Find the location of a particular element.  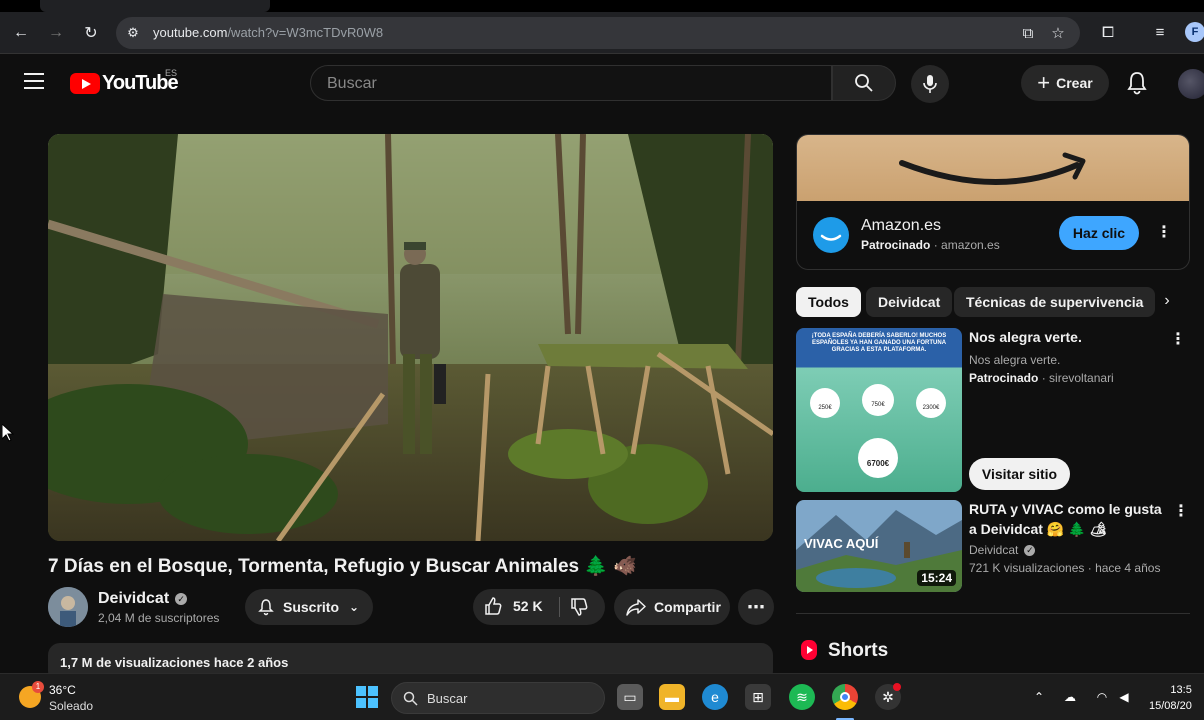

profile-avatar: F is located at coordinates (1194, 32).